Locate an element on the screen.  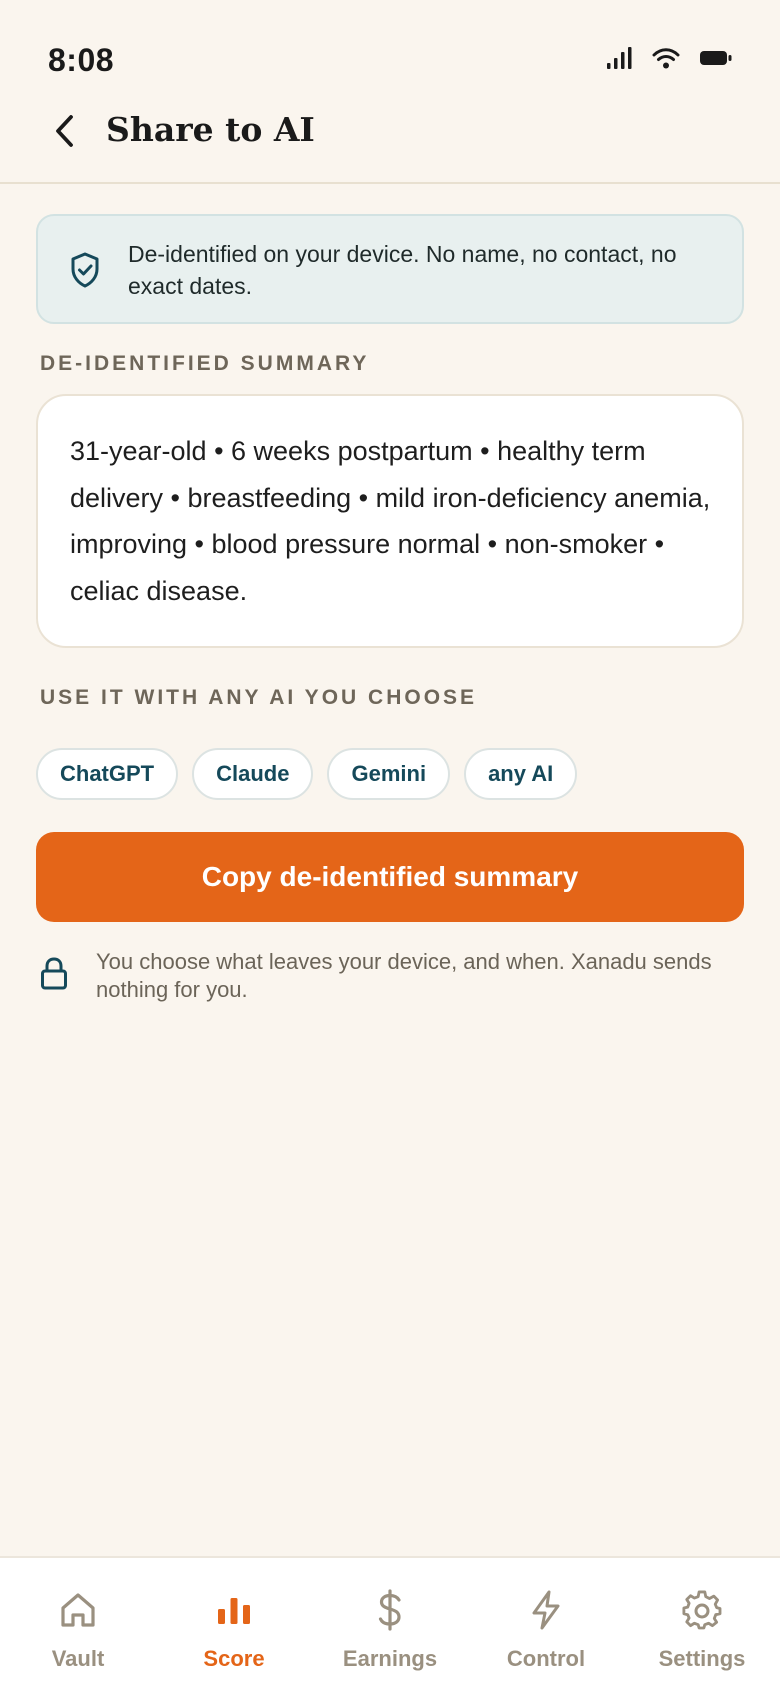
dollar-icon is located at coordinates (390, 1610).